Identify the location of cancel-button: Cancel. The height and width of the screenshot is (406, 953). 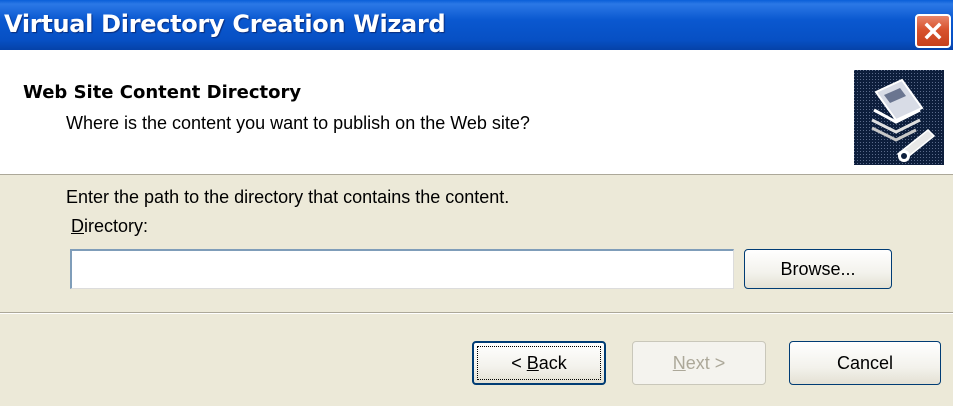
(865, 363).